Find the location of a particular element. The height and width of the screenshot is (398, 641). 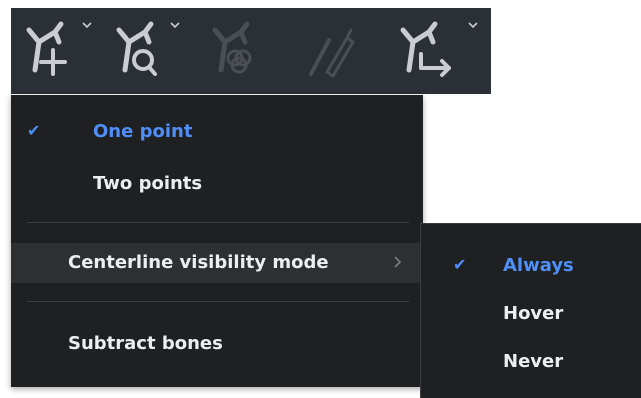

menu-item-label: Centerline visibility mode is located at coordinates (198, 262).